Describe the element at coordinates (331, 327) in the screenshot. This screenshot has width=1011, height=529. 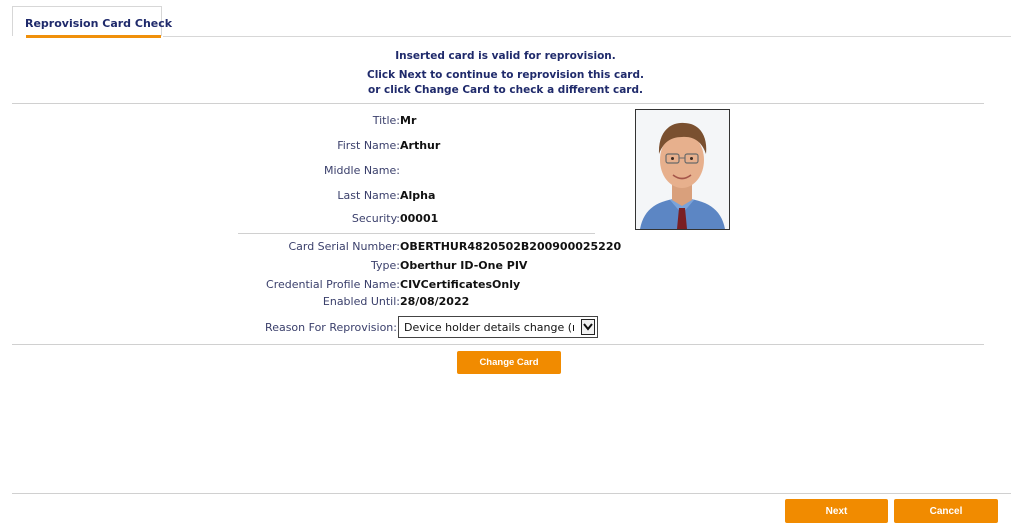
I see `reason-label: Reason For Reprovision:` at that location.